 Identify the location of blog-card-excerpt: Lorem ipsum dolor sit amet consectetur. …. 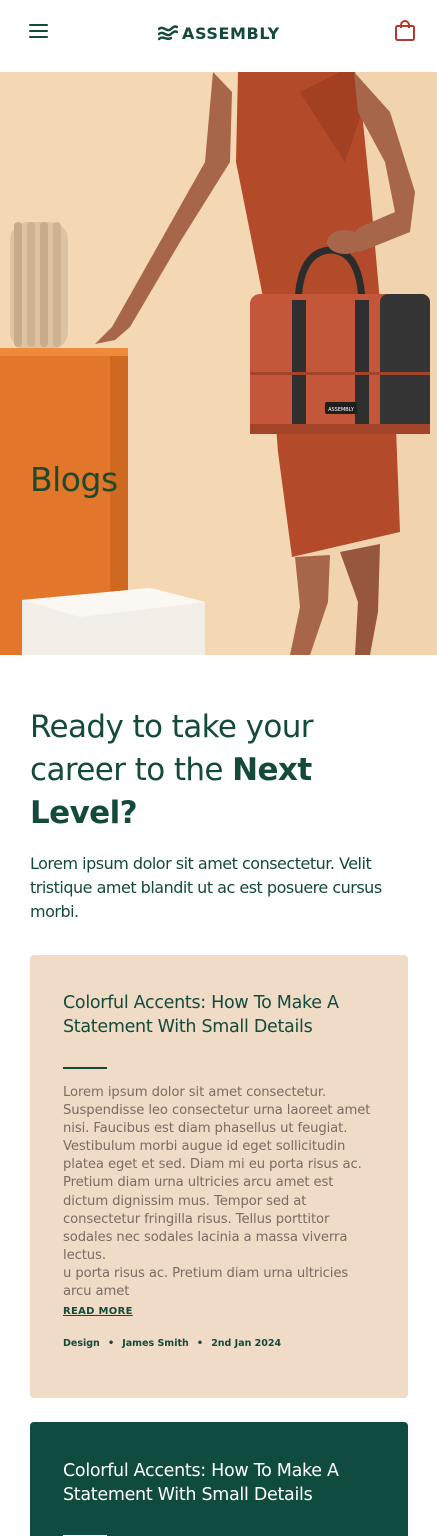
(220, 1192).